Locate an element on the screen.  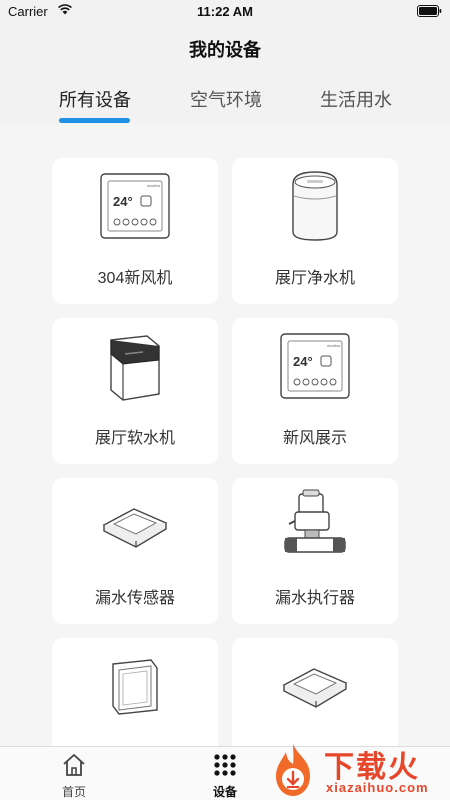
device-name: 漏水执行器 is located at coordinates (314, 598).